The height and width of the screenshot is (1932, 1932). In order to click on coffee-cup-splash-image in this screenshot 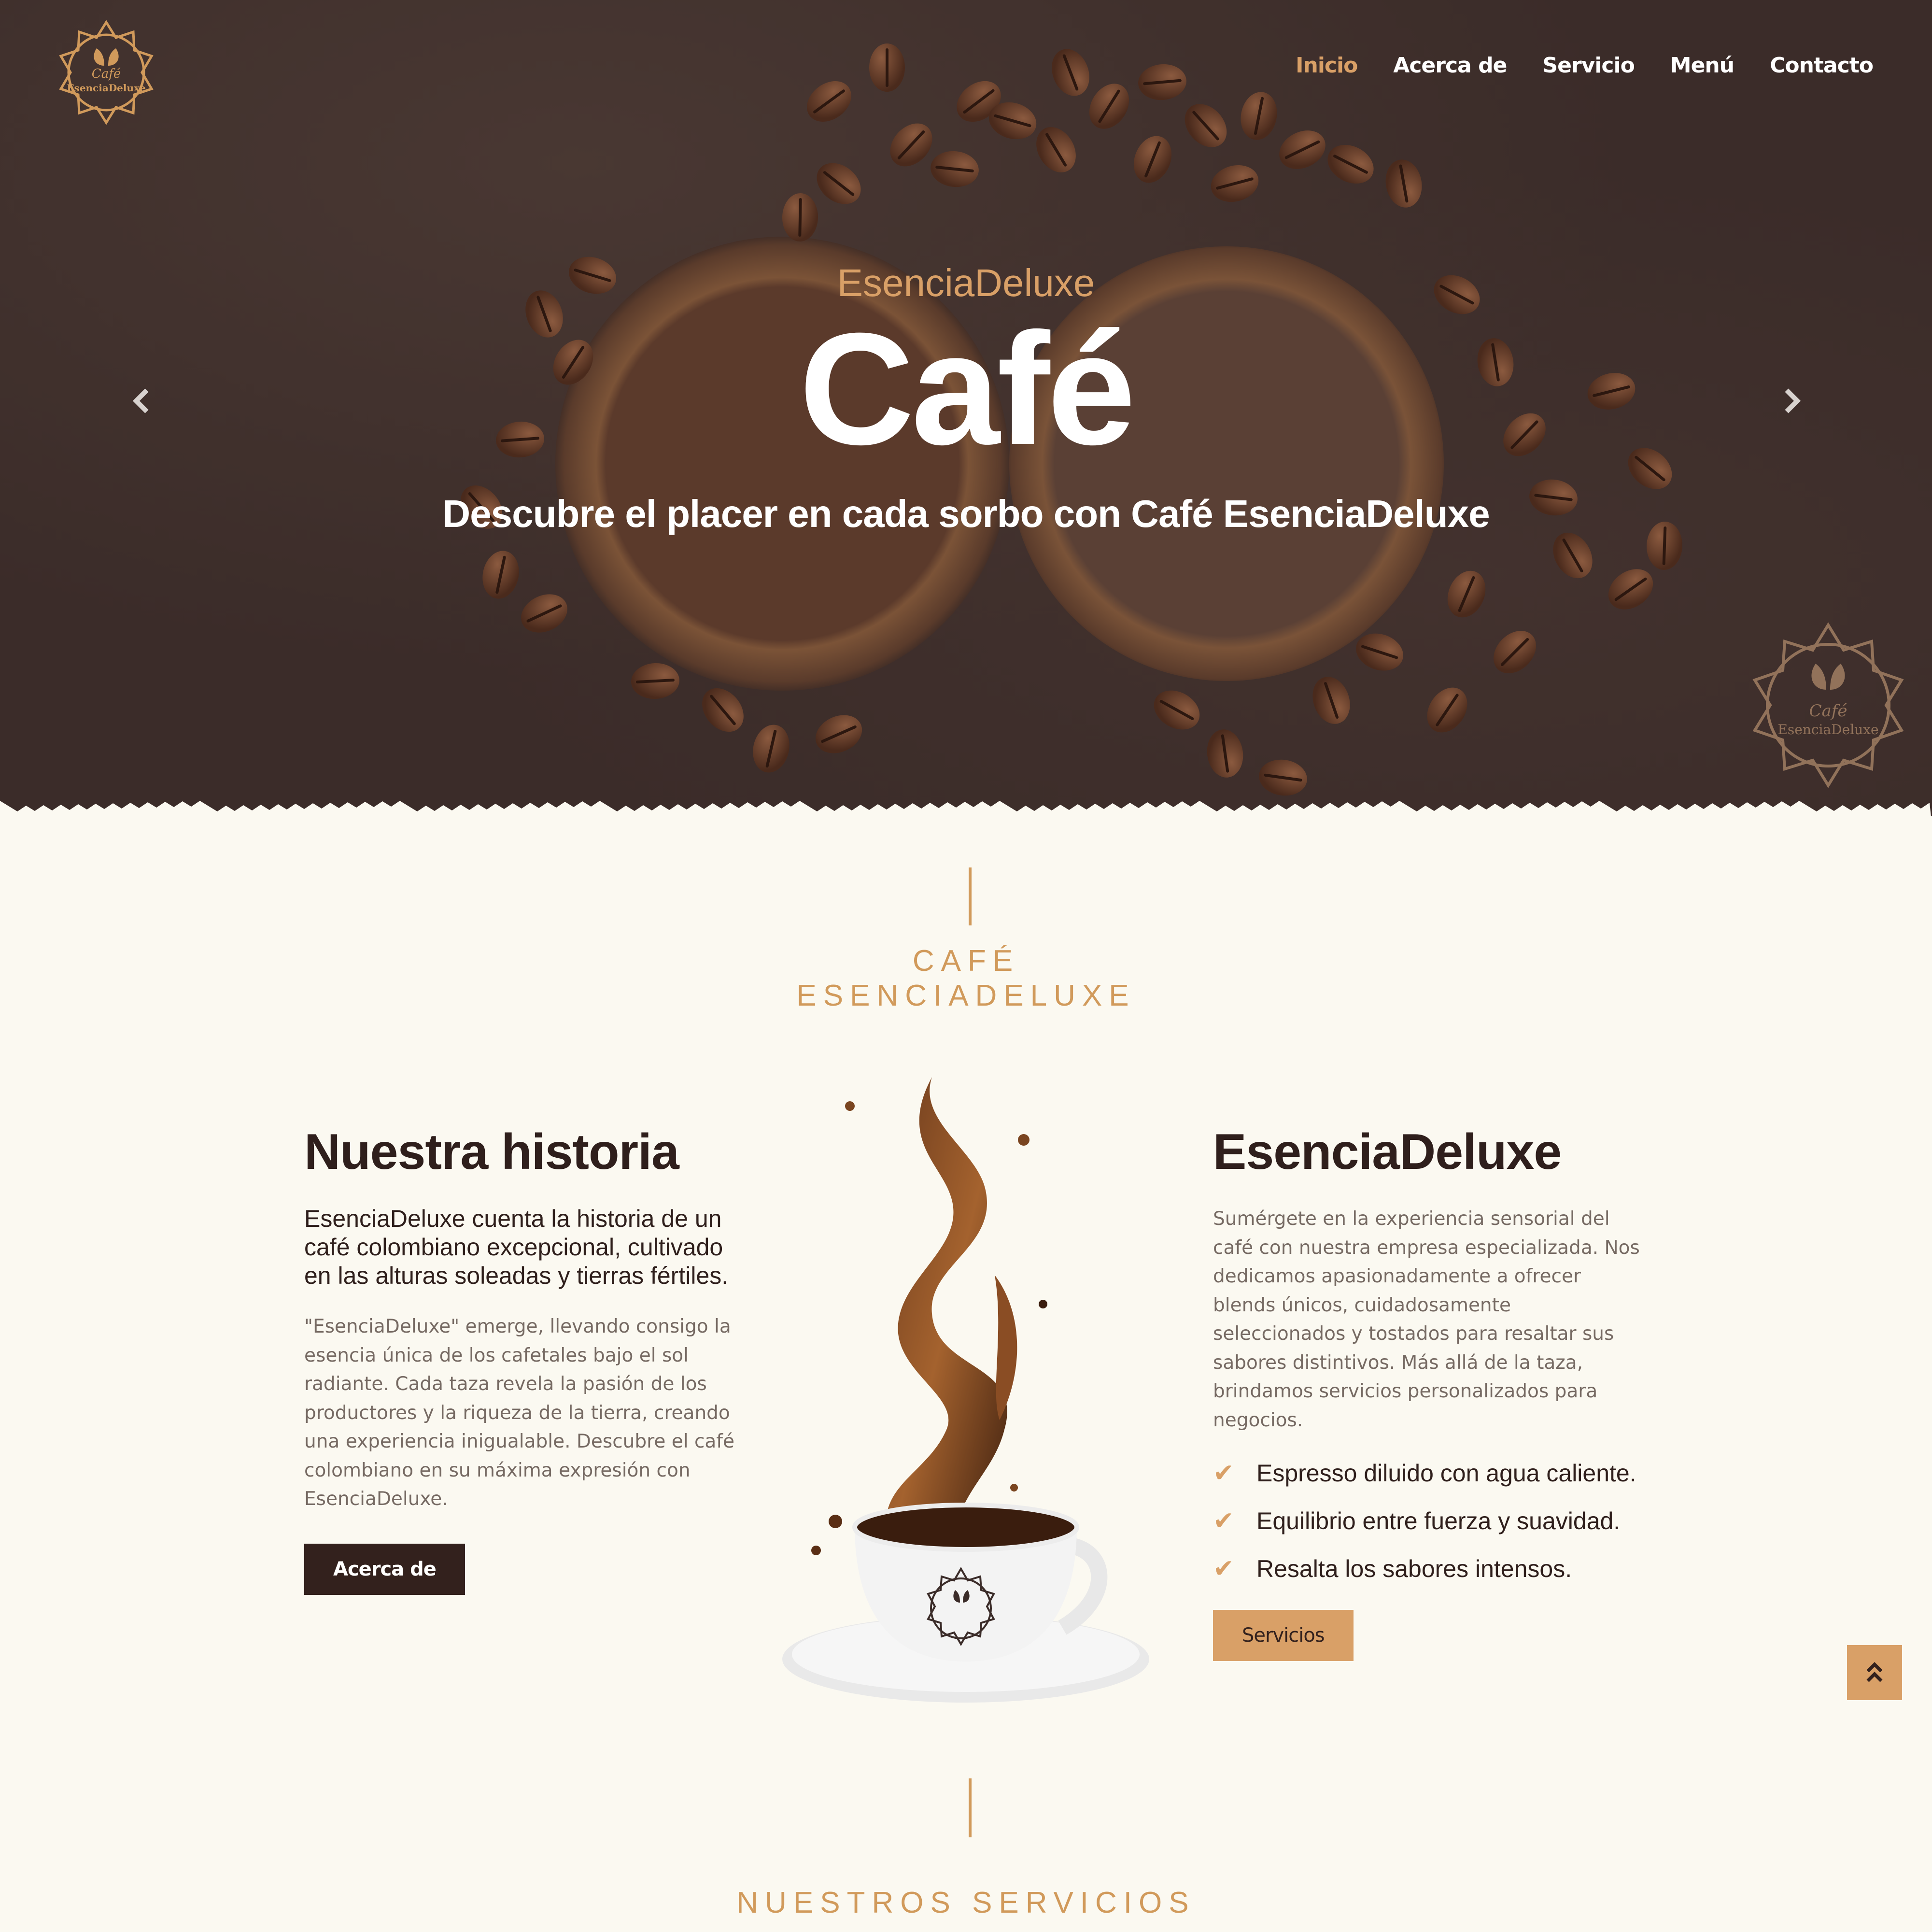, I will do `click(966, 1386)`.